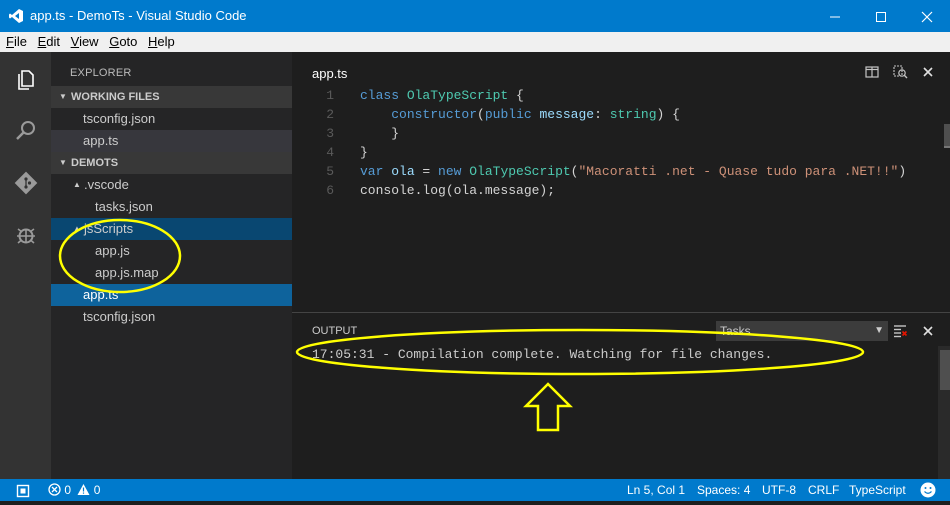 The image size is (950, 505). Describe the element at coordinates (580, 352) in the screenshot. I see `annotation-ellipse-output` at that location.